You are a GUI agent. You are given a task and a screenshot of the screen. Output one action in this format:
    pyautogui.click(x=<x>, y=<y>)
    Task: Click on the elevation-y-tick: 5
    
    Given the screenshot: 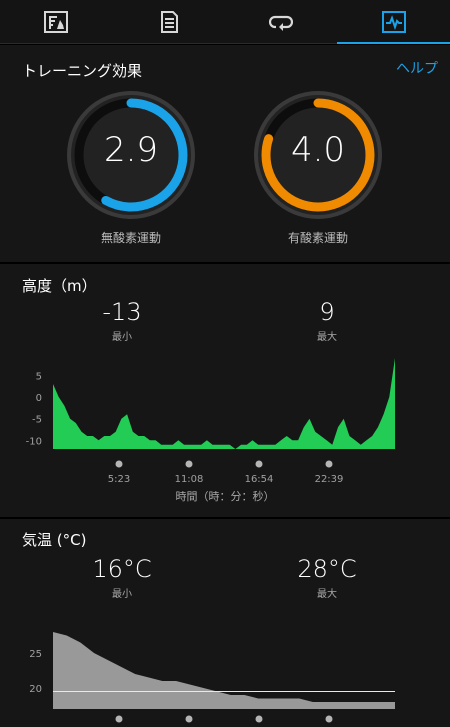 What is the action you would take?
    pyautogui.click(x=39, y=376)
    